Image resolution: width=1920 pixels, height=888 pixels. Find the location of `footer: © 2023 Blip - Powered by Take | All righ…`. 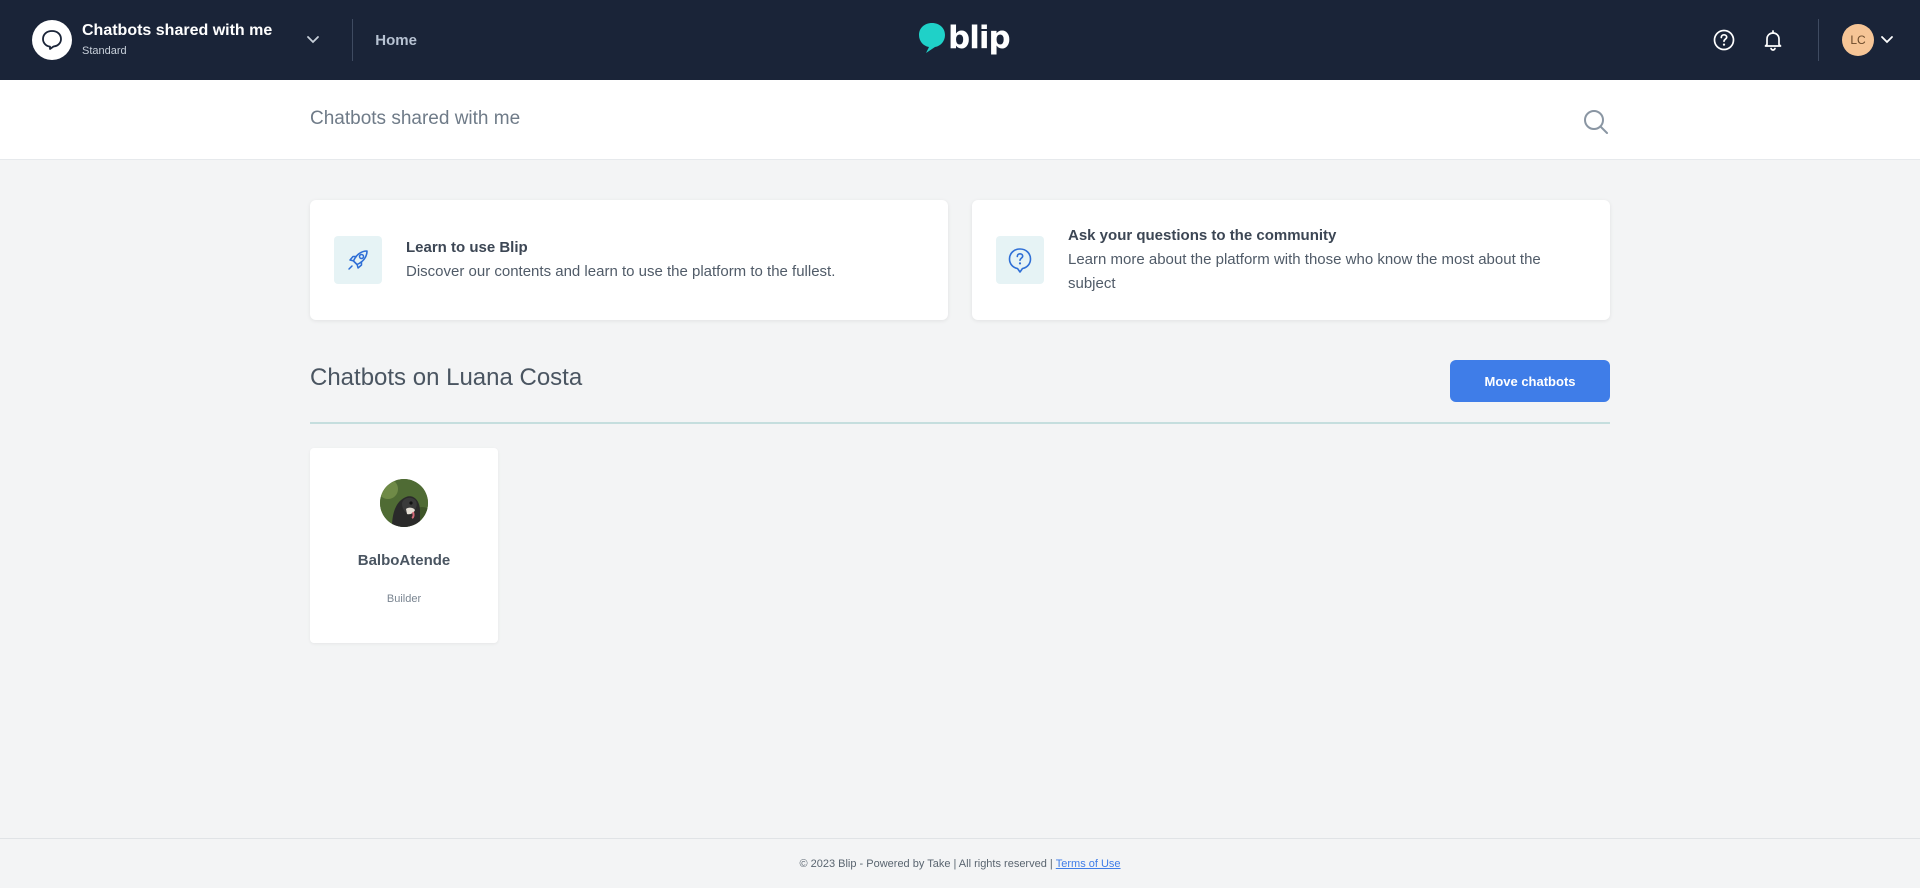

footer: © 2023 Blip - Powered by Take | All righ… is located at coordinates (960, 863).